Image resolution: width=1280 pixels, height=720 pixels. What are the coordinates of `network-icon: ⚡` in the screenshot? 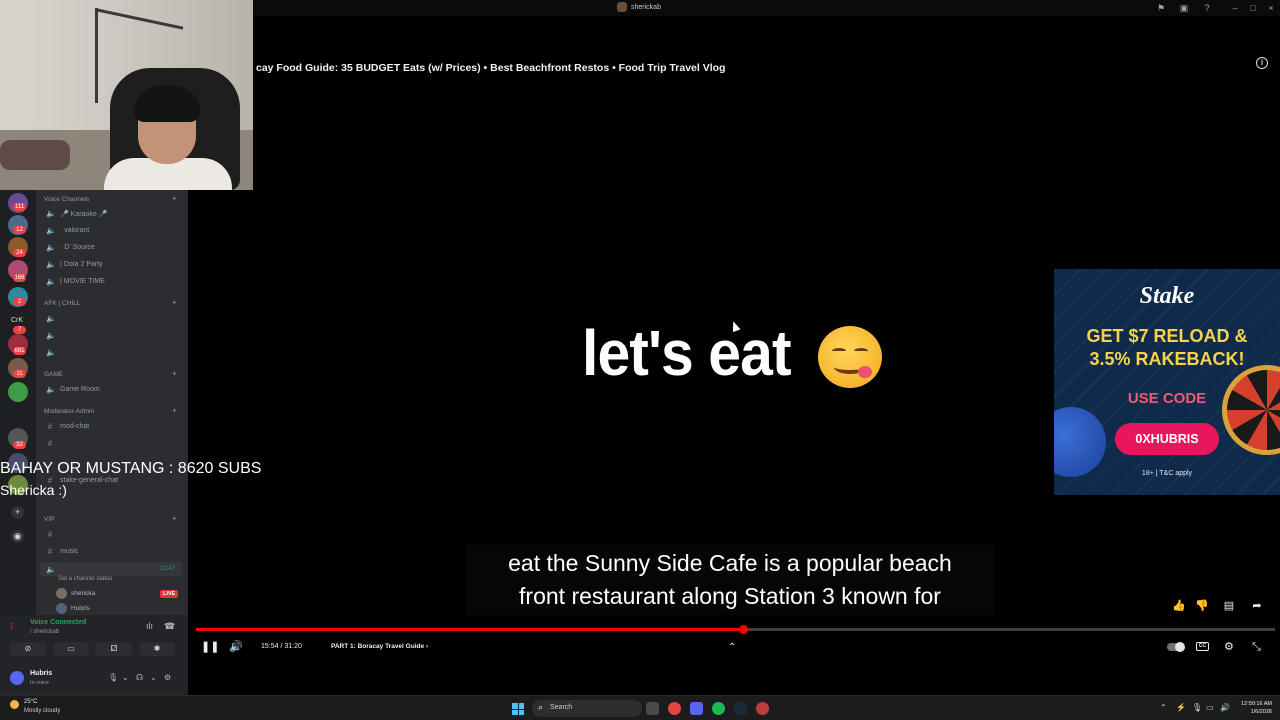 It's located at (1181, 707).